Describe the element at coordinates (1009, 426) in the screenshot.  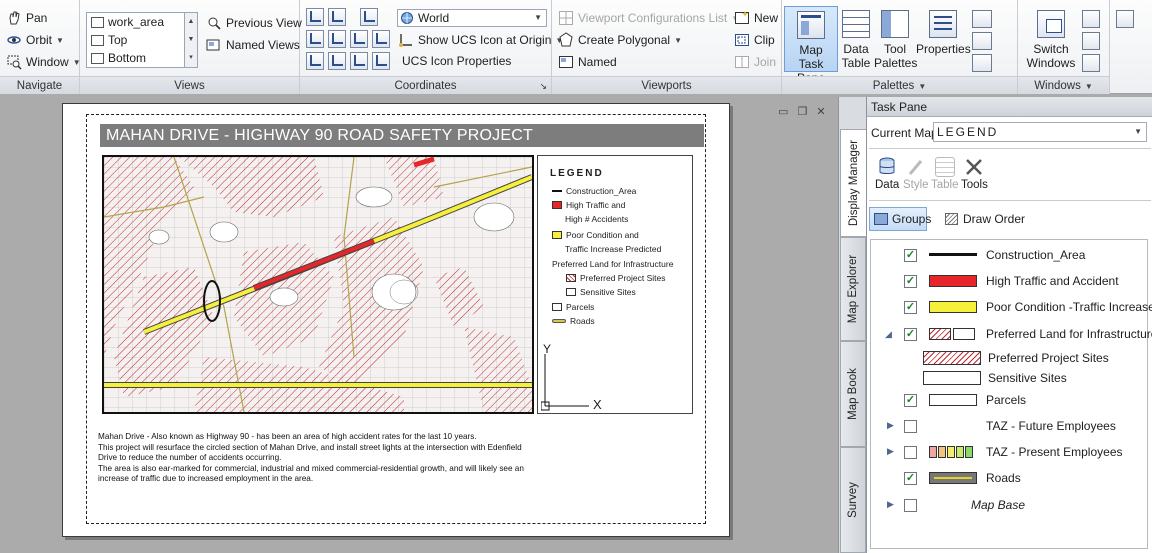
I see `layer-item-taz-future: ▶ TAZ - Future Employees` at that location.